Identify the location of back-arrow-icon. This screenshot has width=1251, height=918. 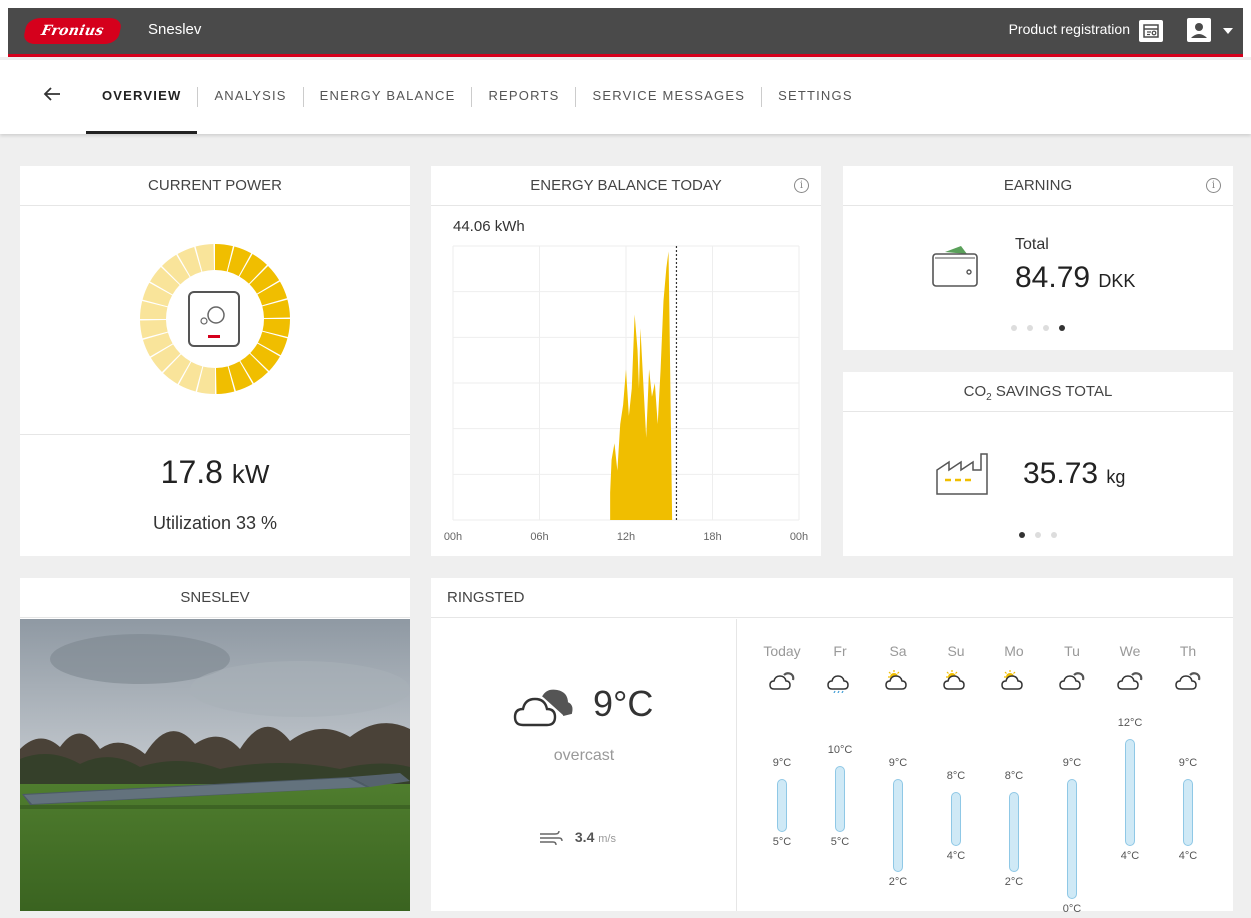
(52, 94).